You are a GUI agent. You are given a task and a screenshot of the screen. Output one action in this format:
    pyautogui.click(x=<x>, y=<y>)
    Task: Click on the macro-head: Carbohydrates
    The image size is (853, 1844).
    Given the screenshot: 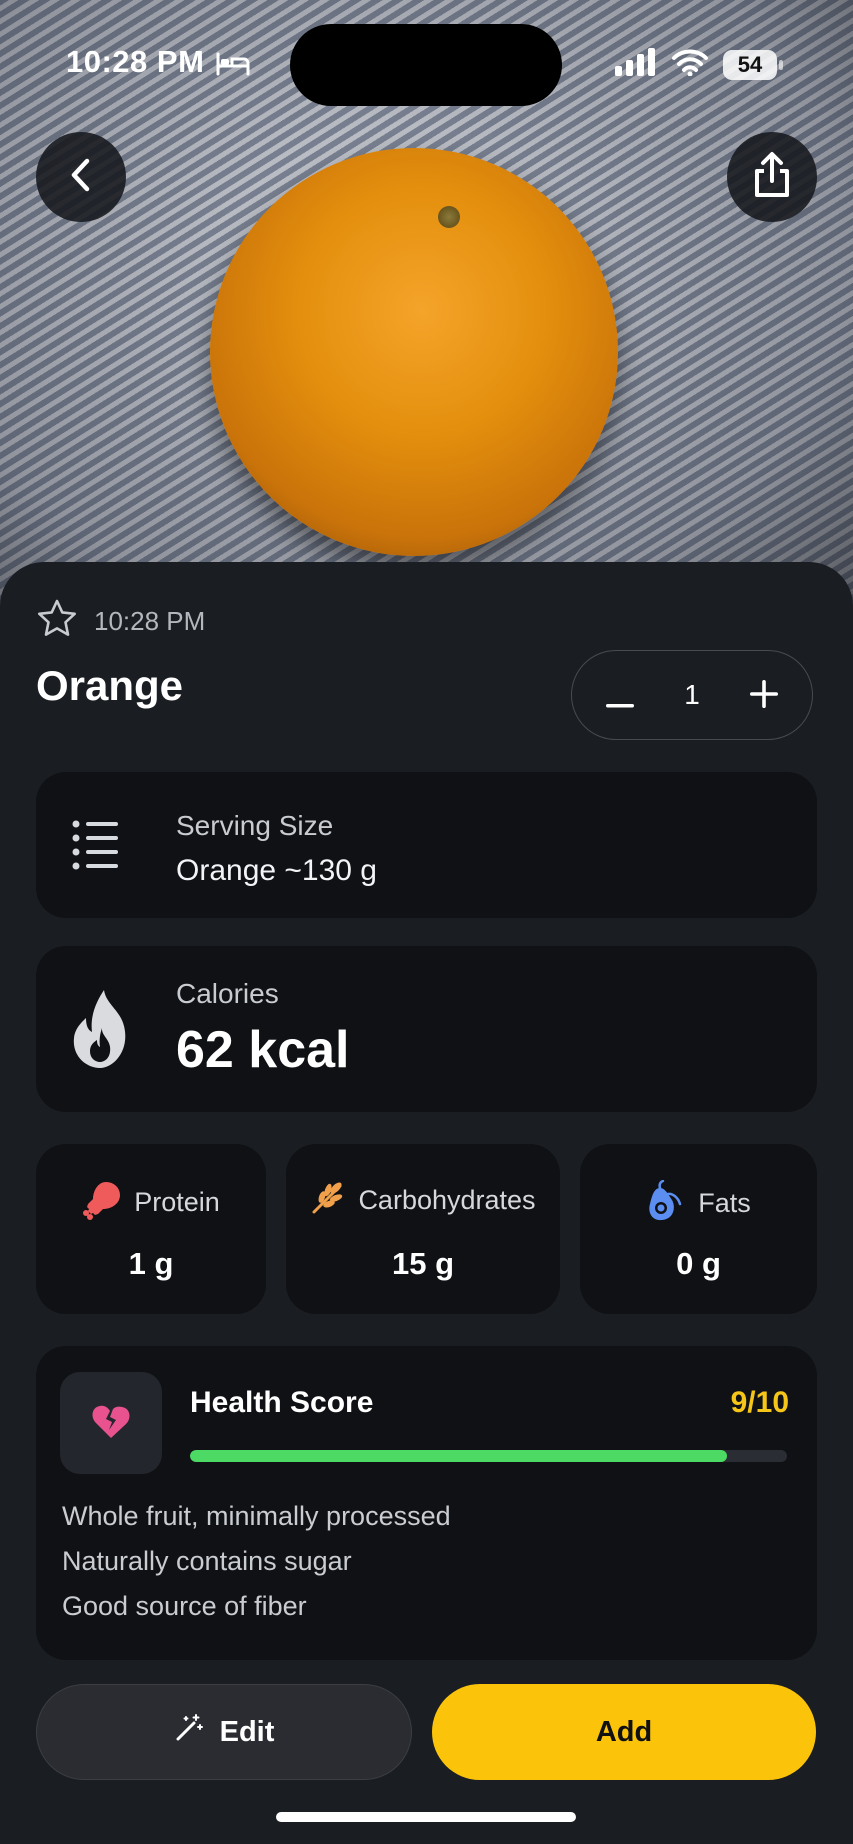 What is the action you would take?
    pyautogui.click(x=423, y=1200)
    